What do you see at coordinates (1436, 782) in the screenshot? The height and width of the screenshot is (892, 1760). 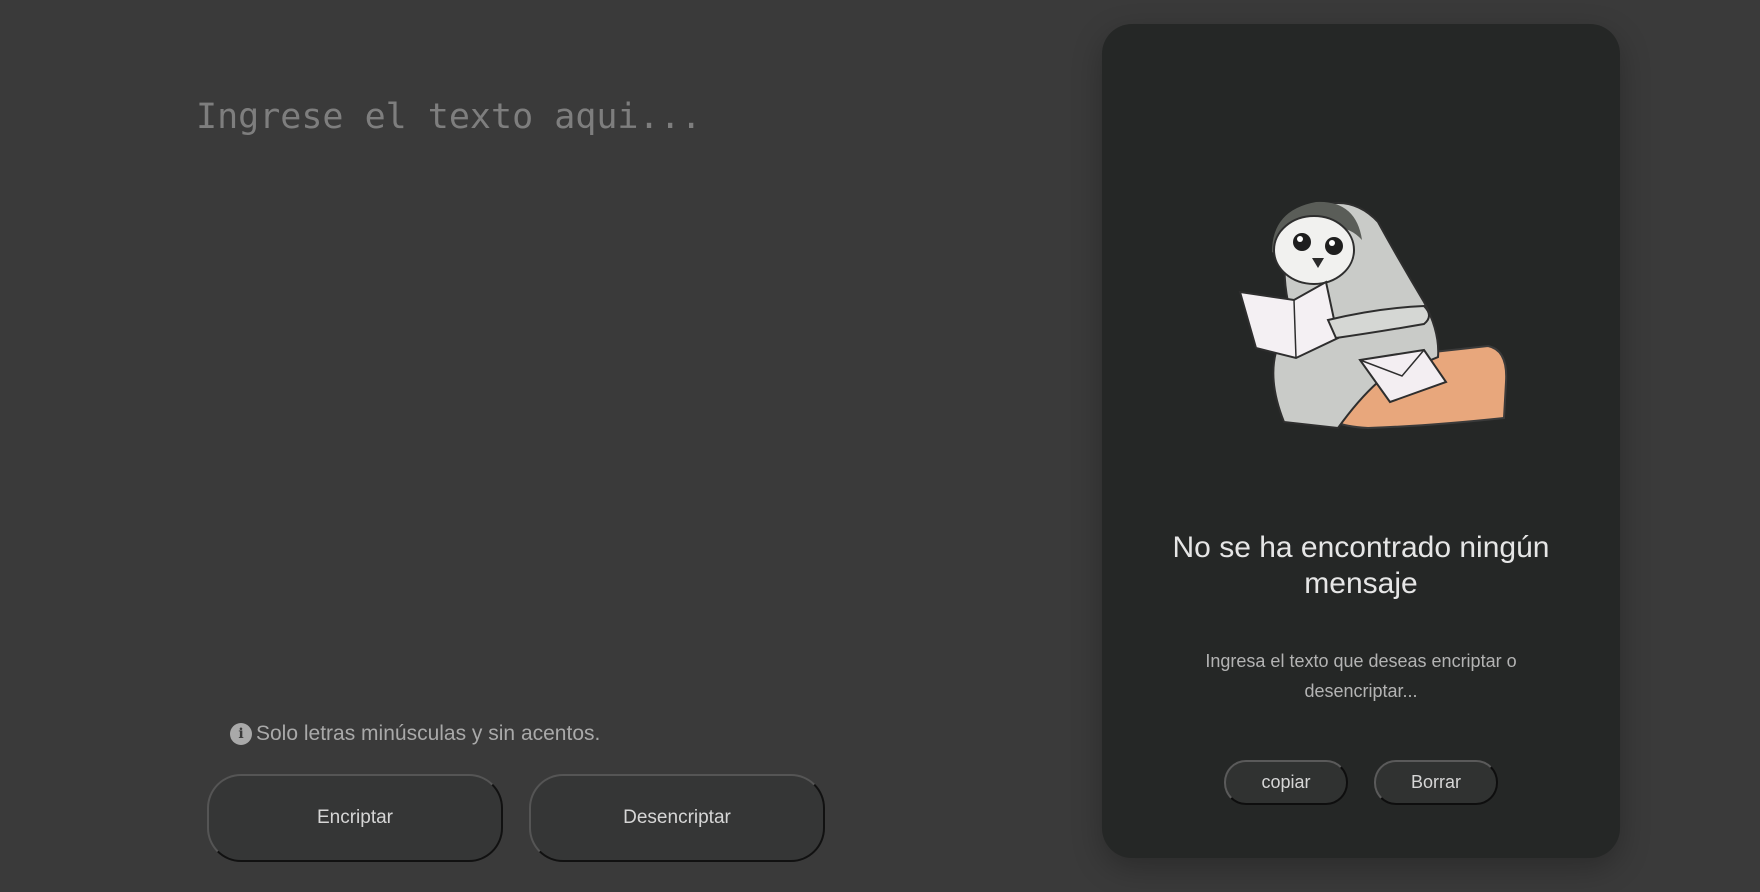 I see `clear-button: Borrar` at bounding box center [1436, 782].